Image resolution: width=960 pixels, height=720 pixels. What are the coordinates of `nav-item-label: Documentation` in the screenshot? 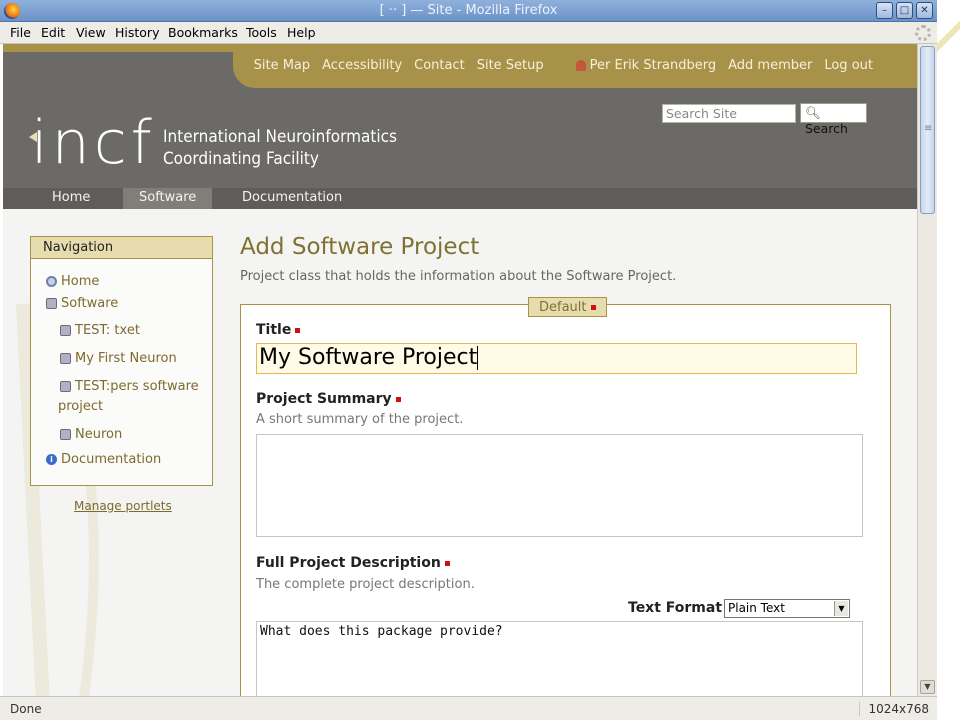 It's located at (111, 459).